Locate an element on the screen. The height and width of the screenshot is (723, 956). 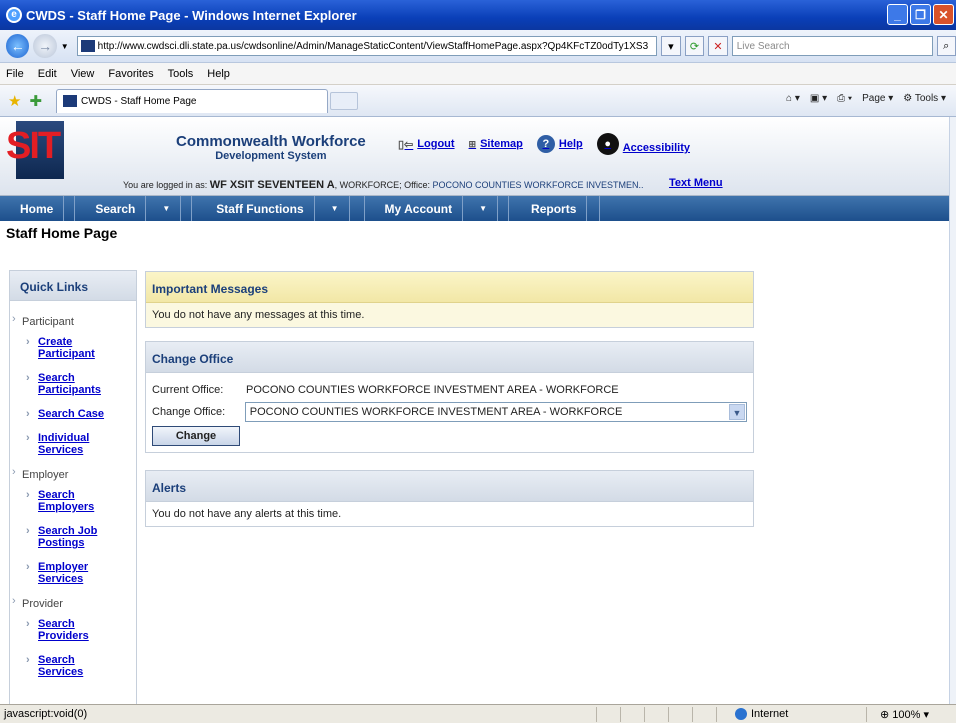
alerts-text: You do not have any alerts at this time. is located at coordinates (247, 514).